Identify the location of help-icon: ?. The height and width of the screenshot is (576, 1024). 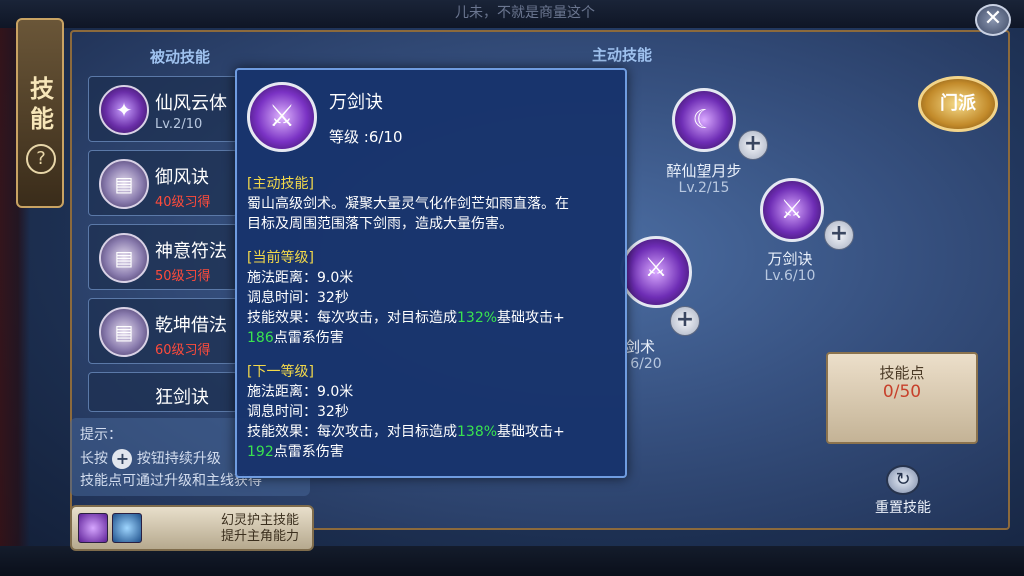
(41, 159).